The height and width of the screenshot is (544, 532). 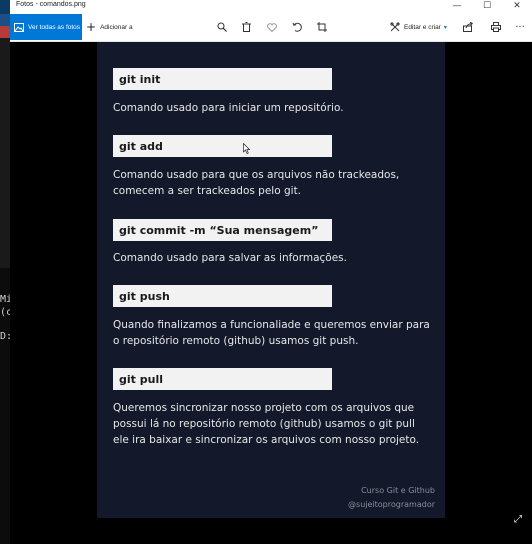 I want to click on see-all-photos-button: Ver todas as fotos, so click(x=46, y=27).